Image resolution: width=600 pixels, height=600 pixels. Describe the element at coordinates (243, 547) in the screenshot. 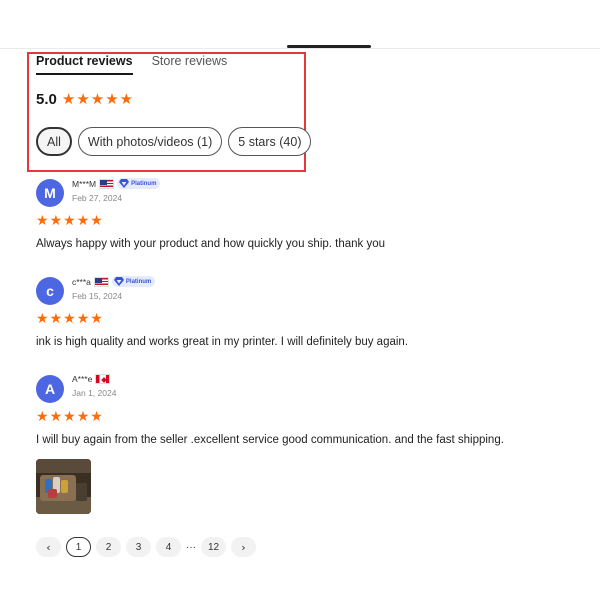

I see `next-page-button: ›` at that location.